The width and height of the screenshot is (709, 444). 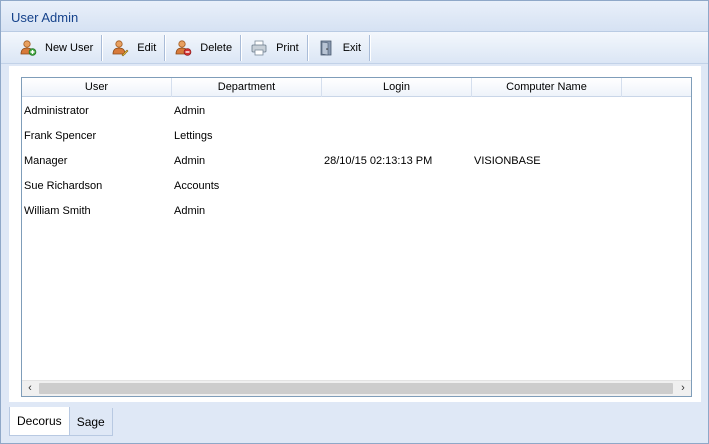 I want to click on print-button: Print, so click(x=274, y=48).